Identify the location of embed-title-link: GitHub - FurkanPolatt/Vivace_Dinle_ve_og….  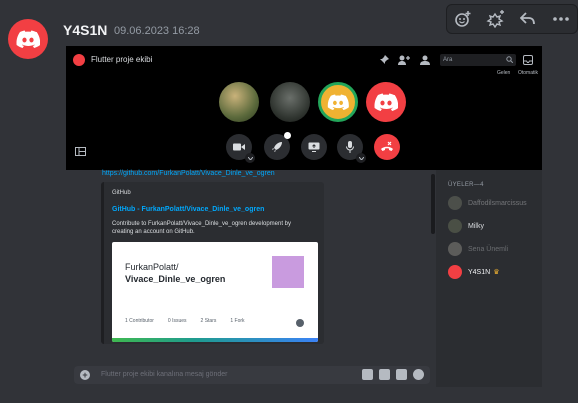
(188, 209).